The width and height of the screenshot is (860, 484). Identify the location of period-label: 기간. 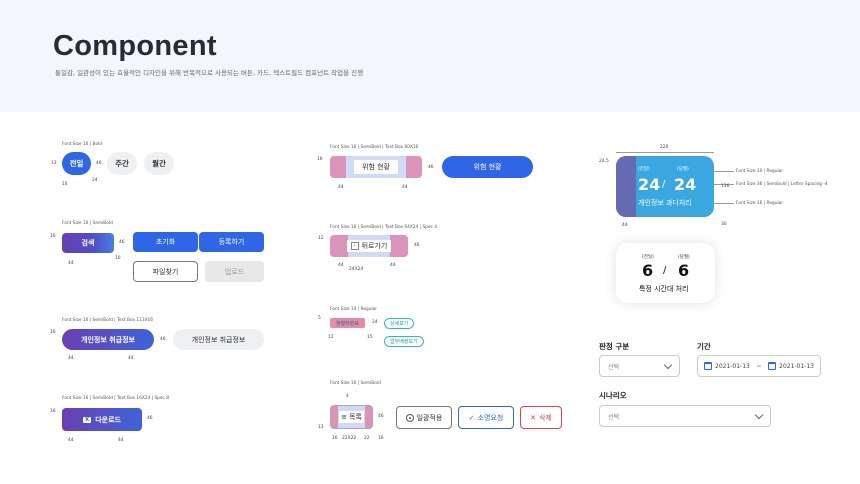
(704, 346).